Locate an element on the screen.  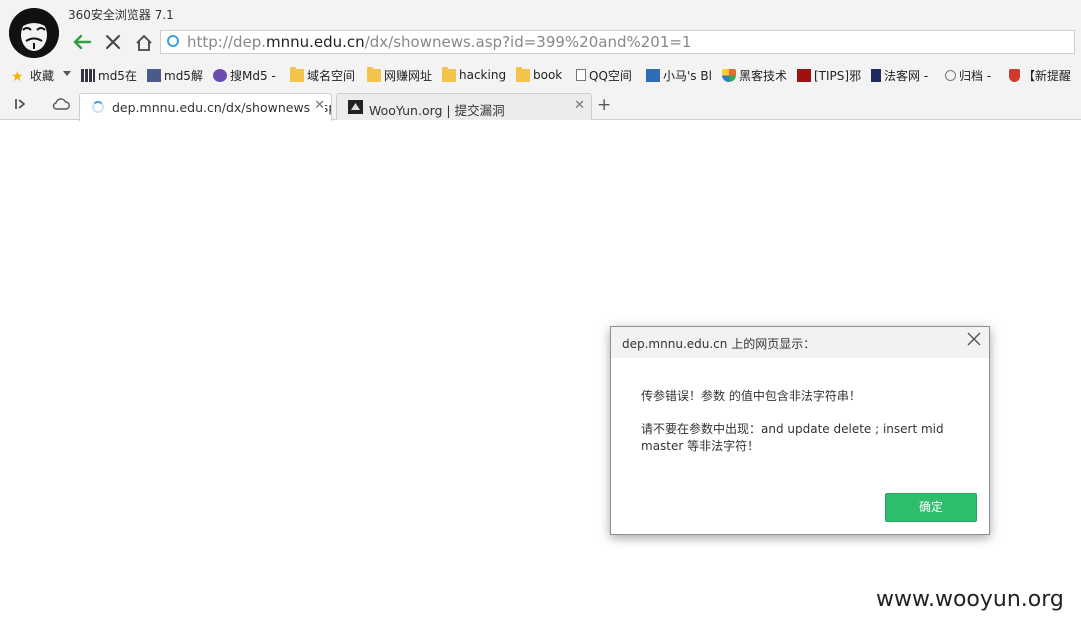
bookmark-folder-hacking: hacking is located at coordinates (474, 75).